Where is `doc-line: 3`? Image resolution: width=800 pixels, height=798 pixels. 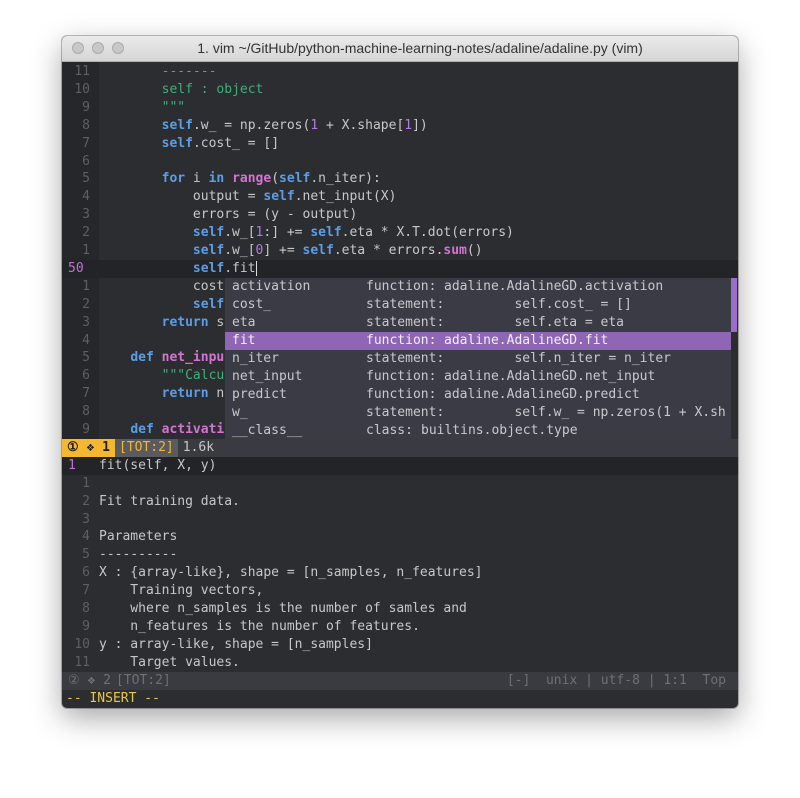
doc-line: 3 is located at coordinates (400, 520).